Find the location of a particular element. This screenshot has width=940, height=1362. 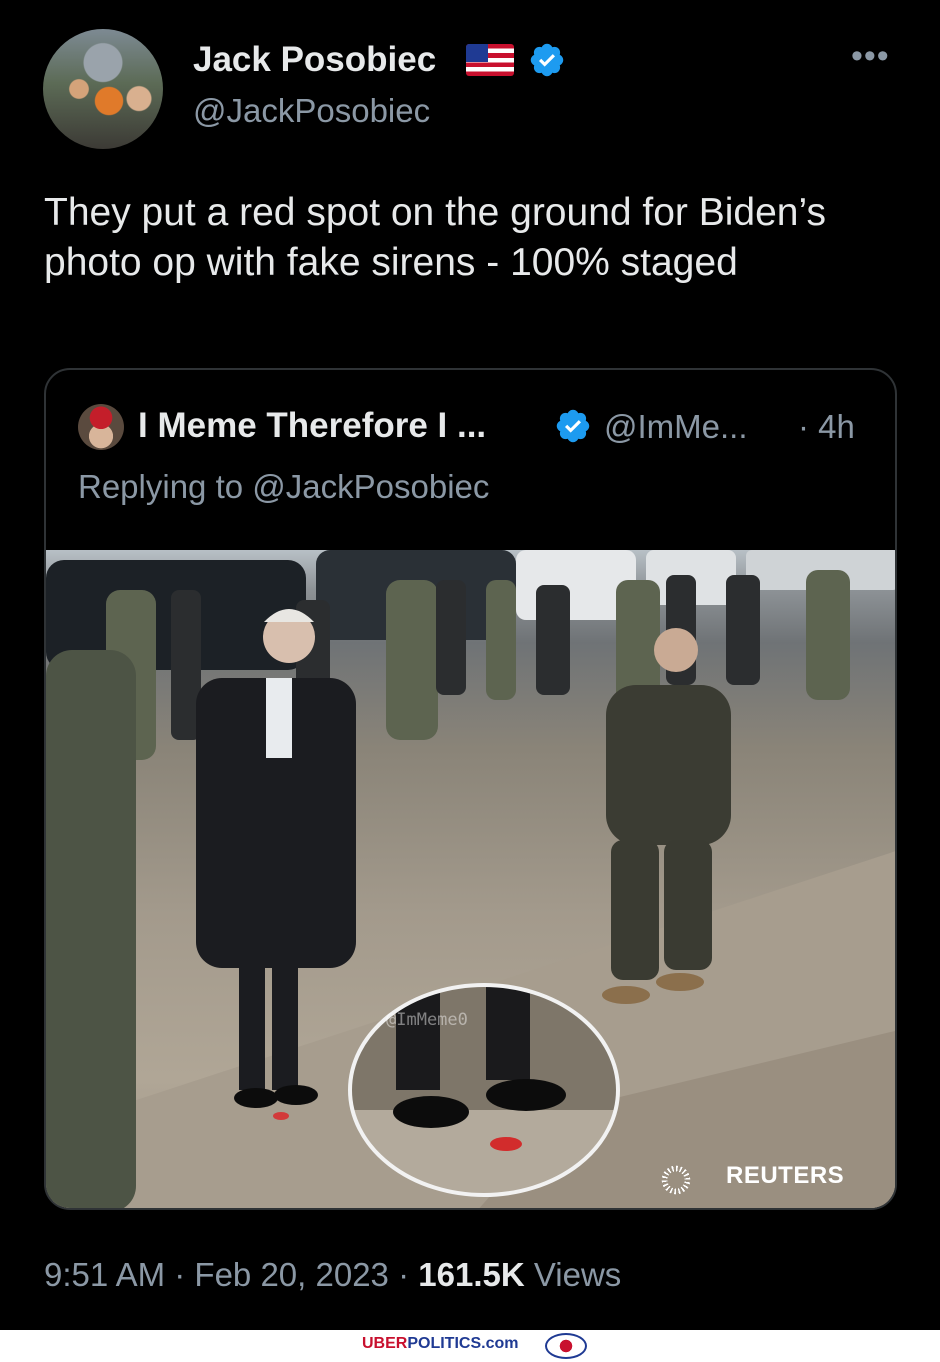

author-name: Jack Posobiec is located at coordinates (314, 60).